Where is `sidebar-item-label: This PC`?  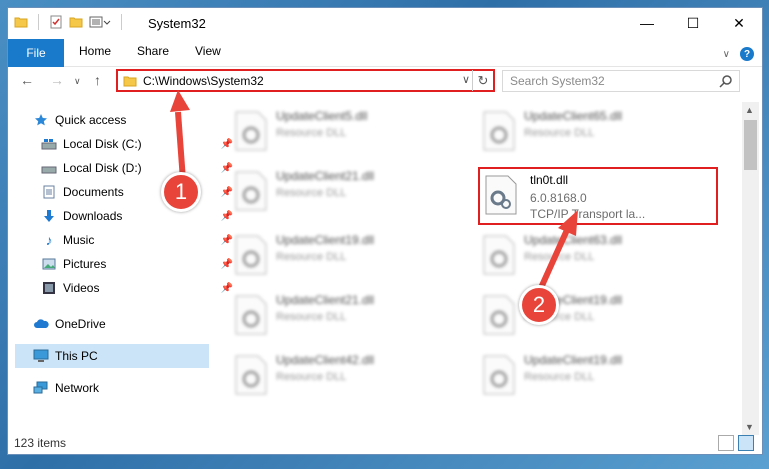 sidebar-item-label: This PC is located at coordinates (76, 356).